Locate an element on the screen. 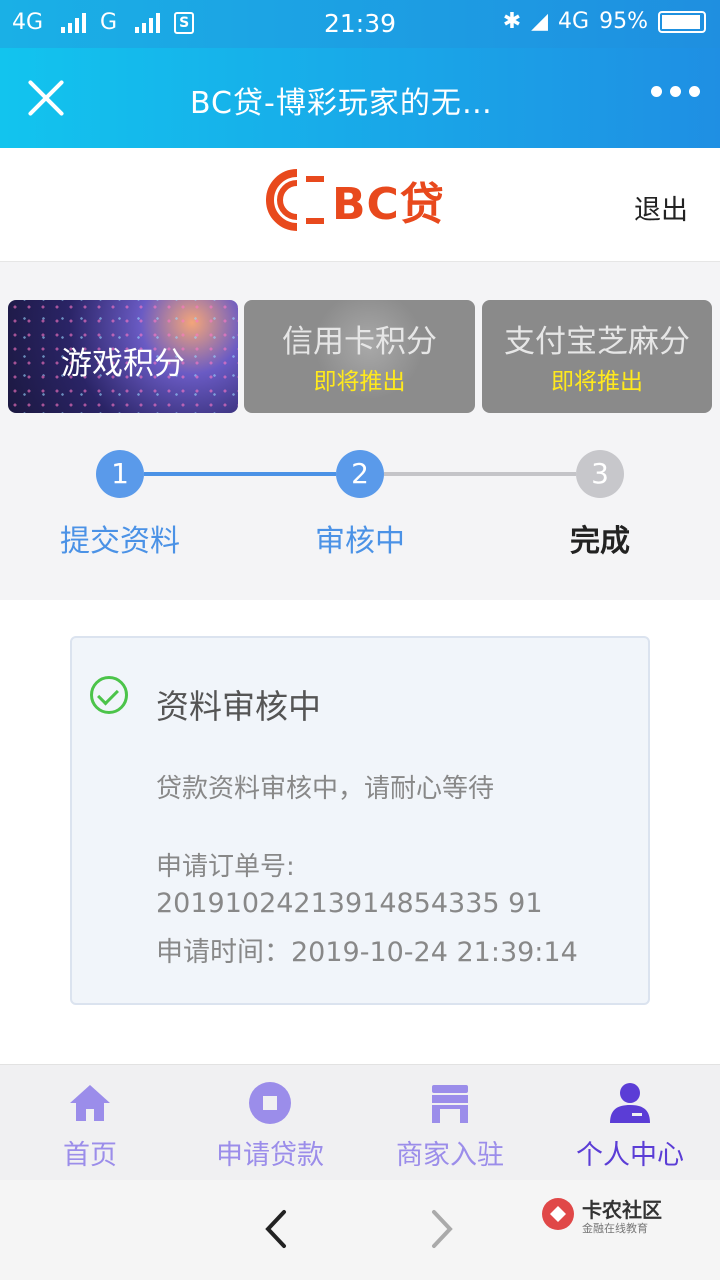  bluetooth-icon: ✱ is located at coordinates (512, 21).